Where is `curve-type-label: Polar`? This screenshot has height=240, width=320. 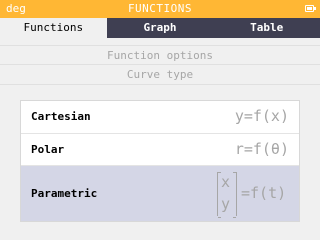
curve-type-label: Polar is located at coordinates (48, 149).